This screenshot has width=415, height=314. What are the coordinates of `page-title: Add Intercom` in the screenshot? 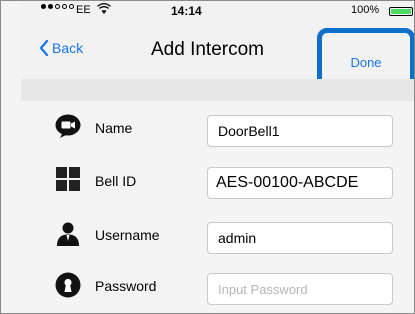 It's located at (207, 49).